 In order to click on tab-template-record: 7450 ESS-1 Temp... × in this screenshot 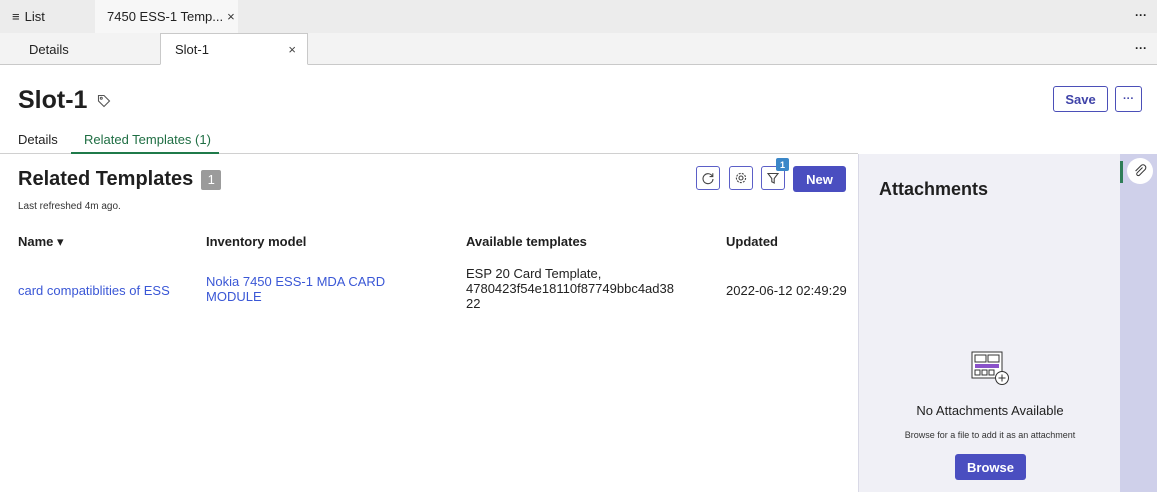, I will do `click(166, 16)`.